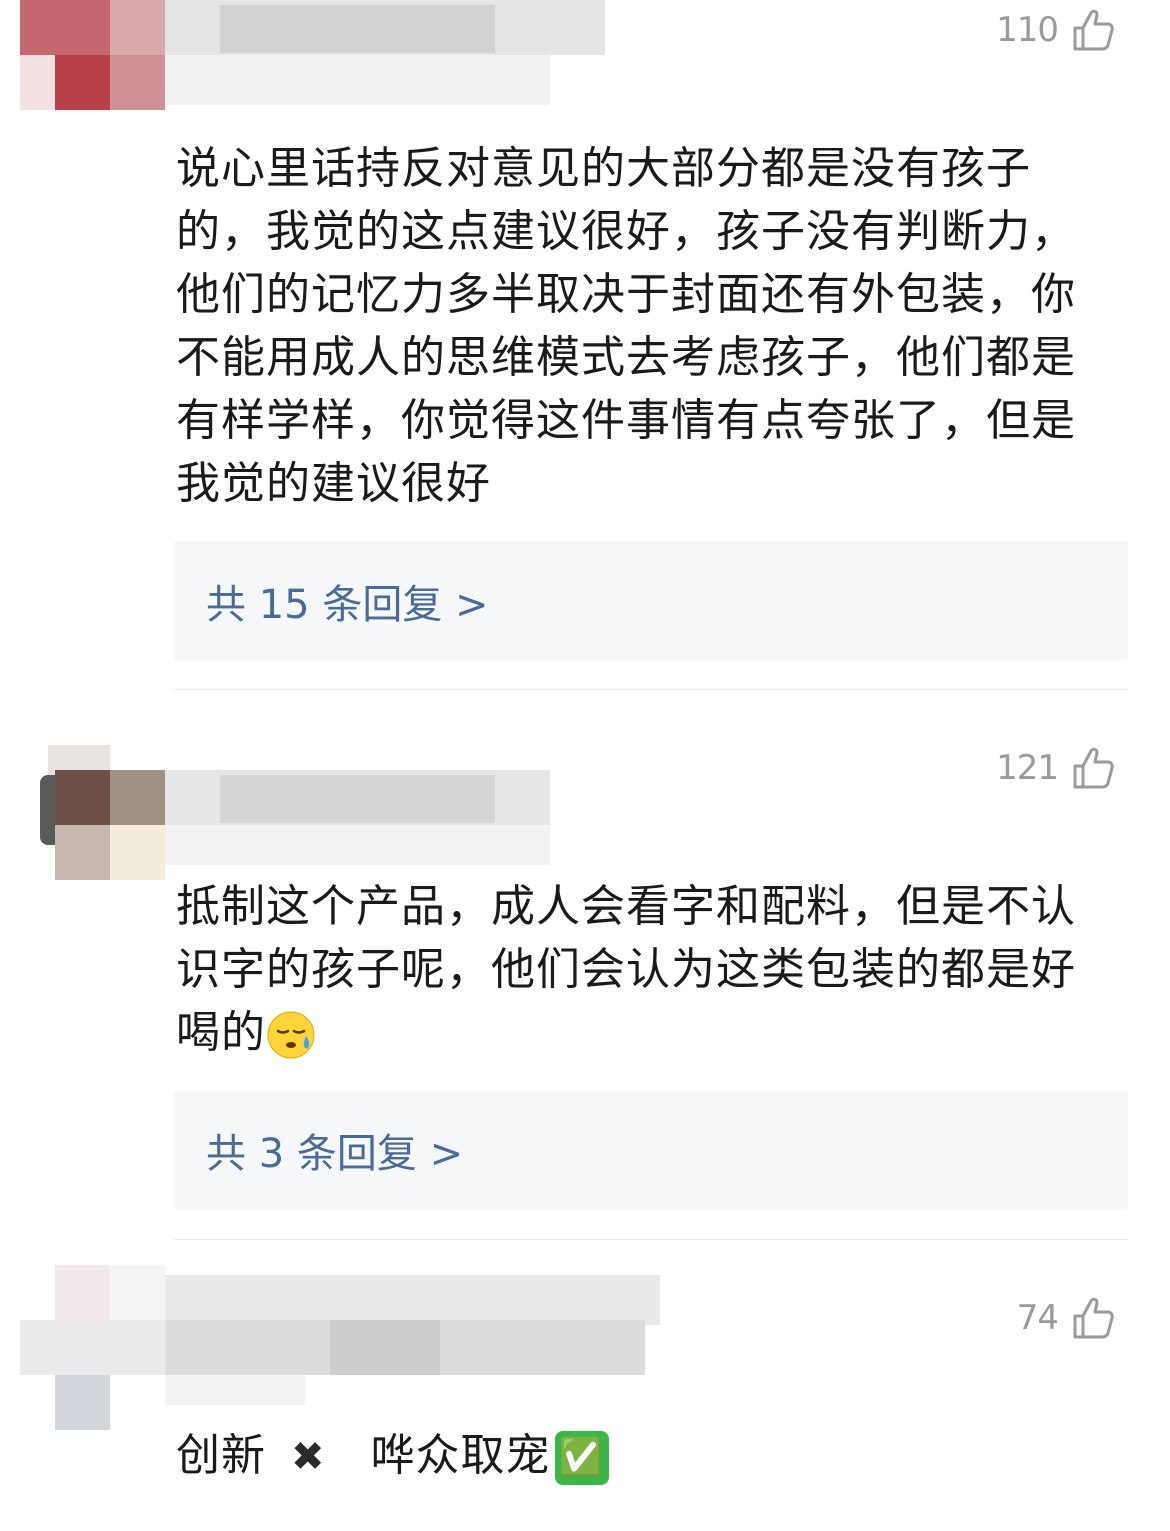  Describe the element at coordinates (1065, 1318) in the screenshot. I see `like-button: 74` at that location.